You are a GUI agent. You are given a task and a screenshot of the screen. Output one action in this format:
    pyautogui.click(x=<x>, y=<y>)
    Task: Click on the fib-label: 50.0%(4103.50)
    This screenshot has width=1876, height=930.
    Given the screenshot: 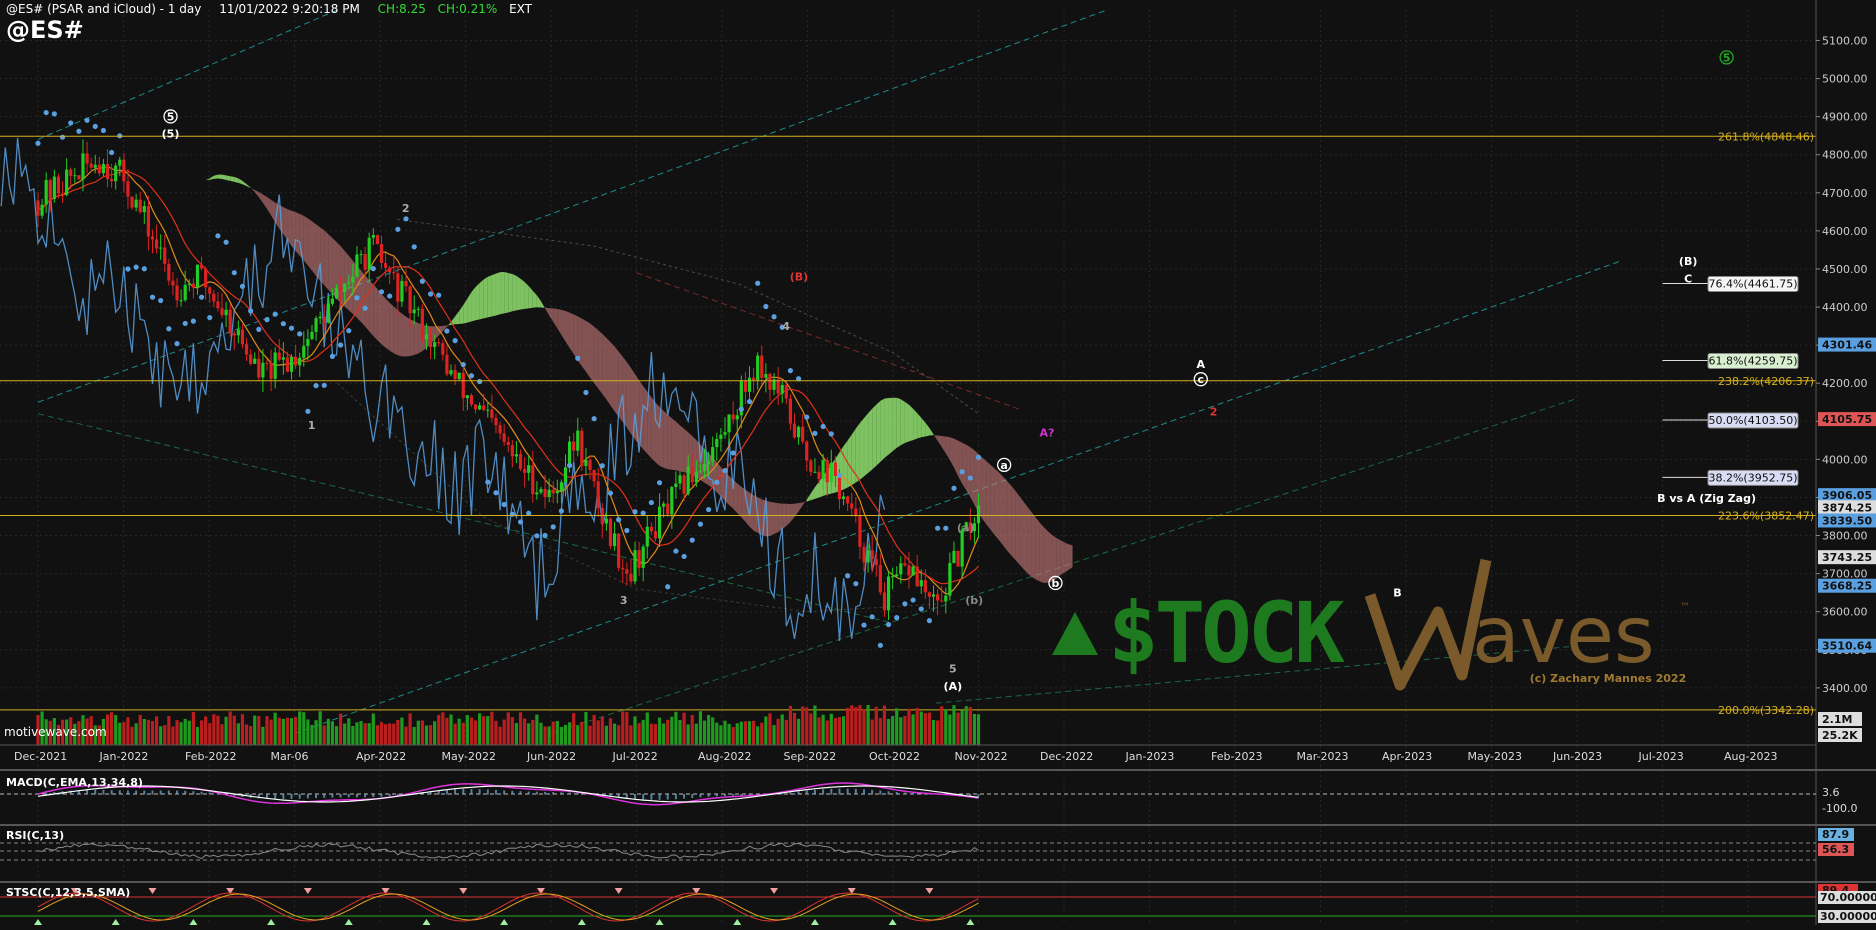 What is the action you would take?
    pyautogui.click(x=1752, y=420)
    